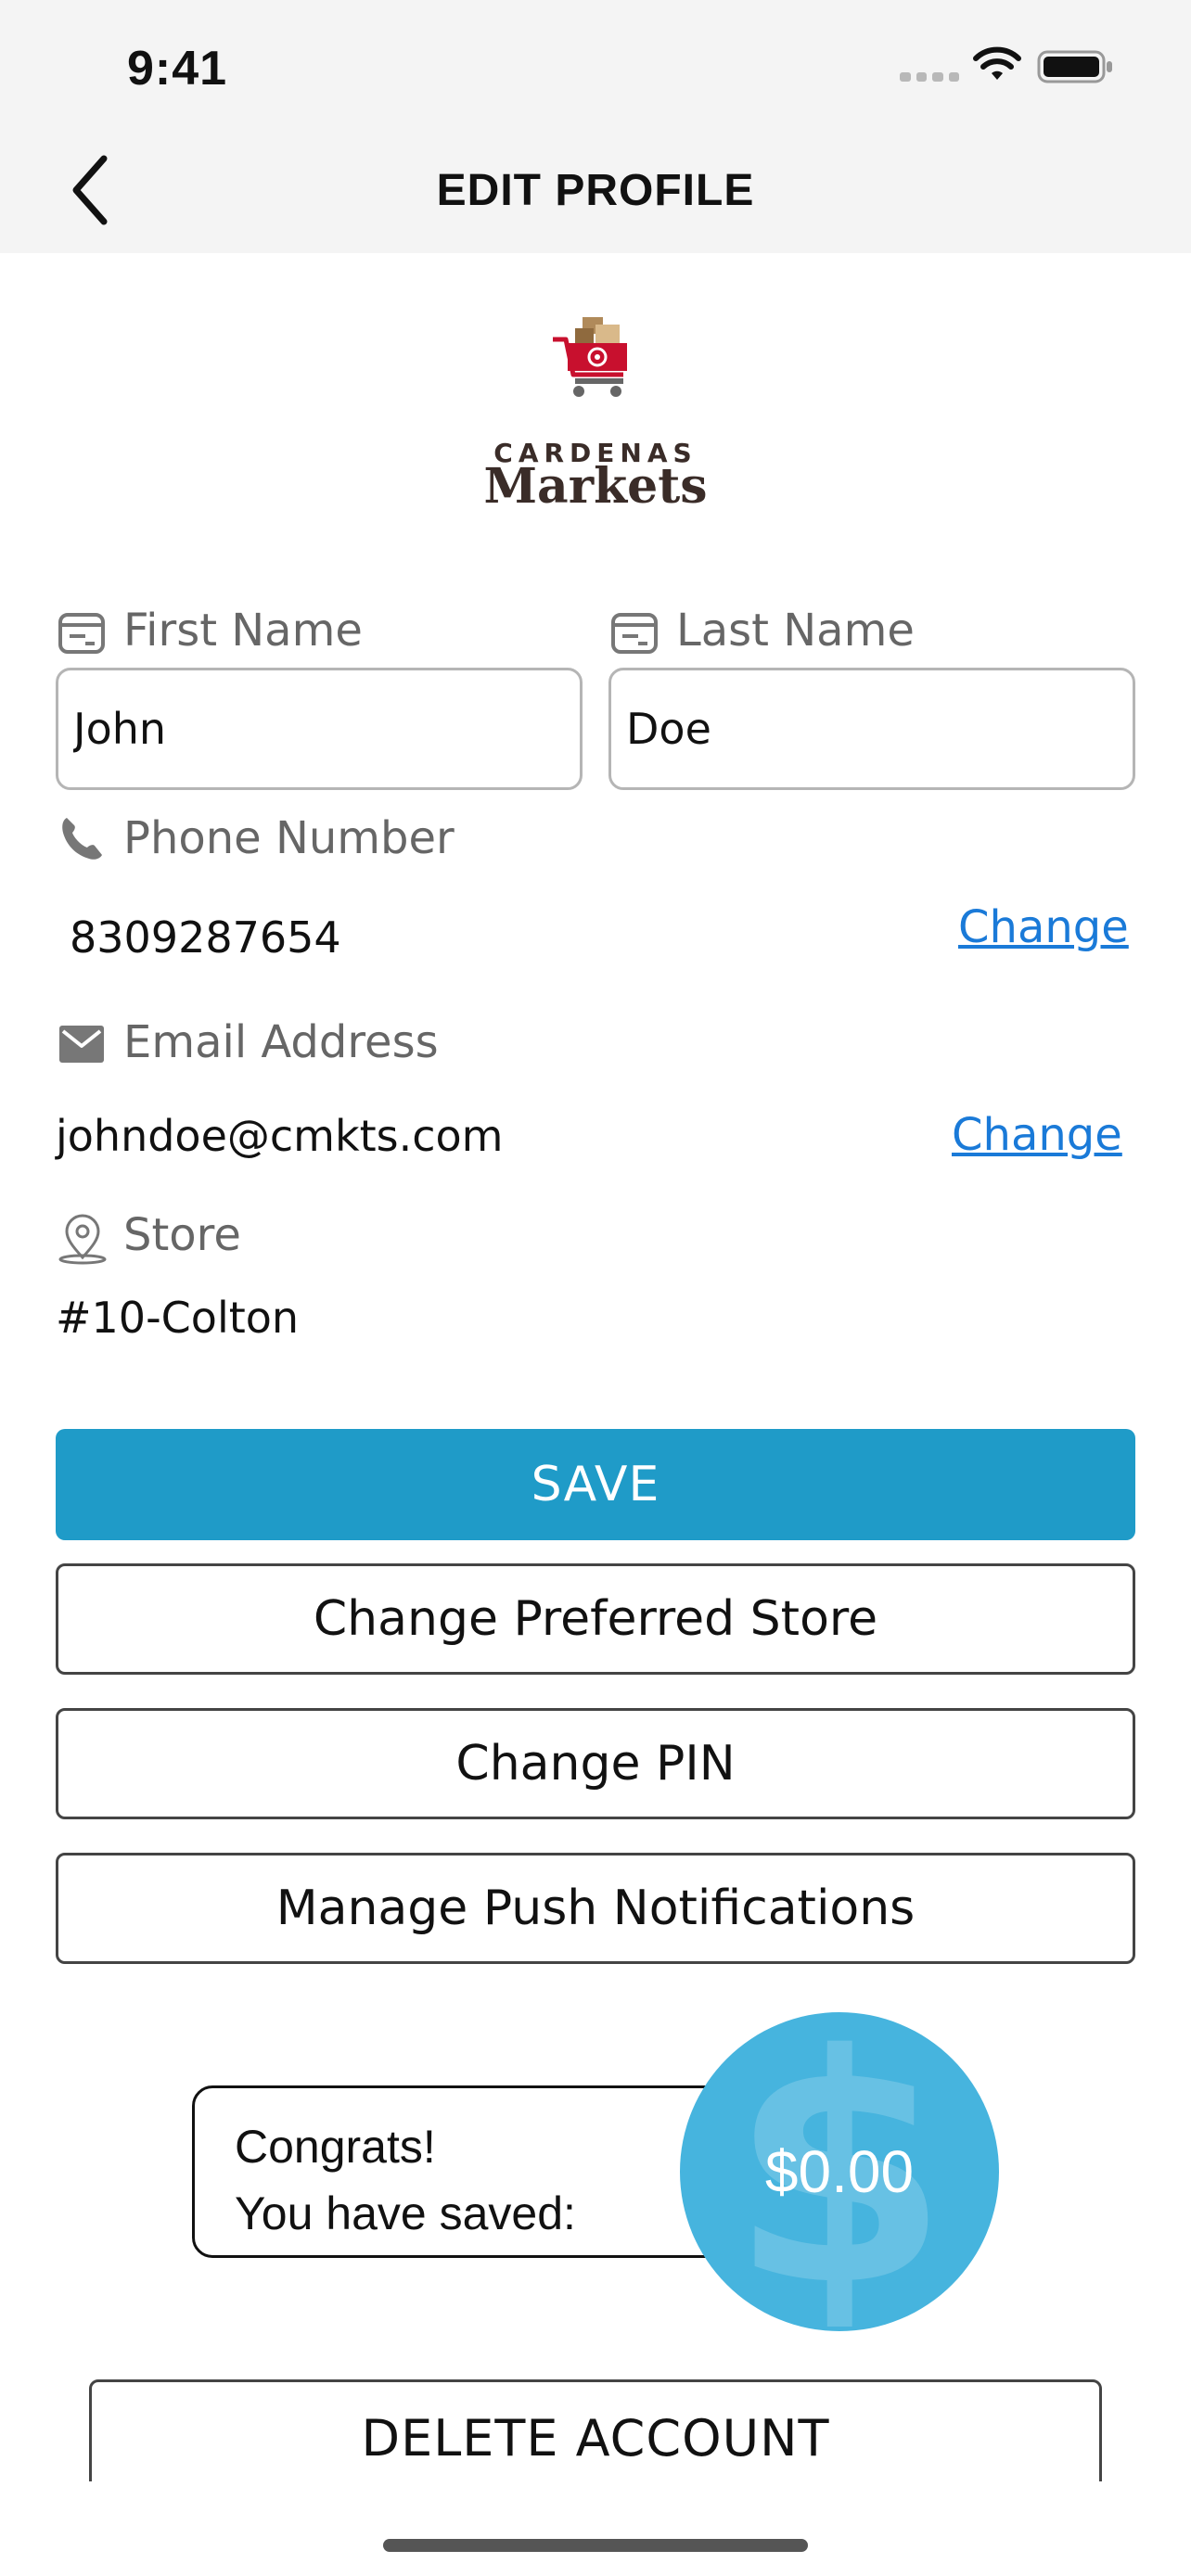  Describe the element at coordinates (595, 1909) in the screenshot. I see `manage-push-notifications-button: Manage Push Notifications` at that location.